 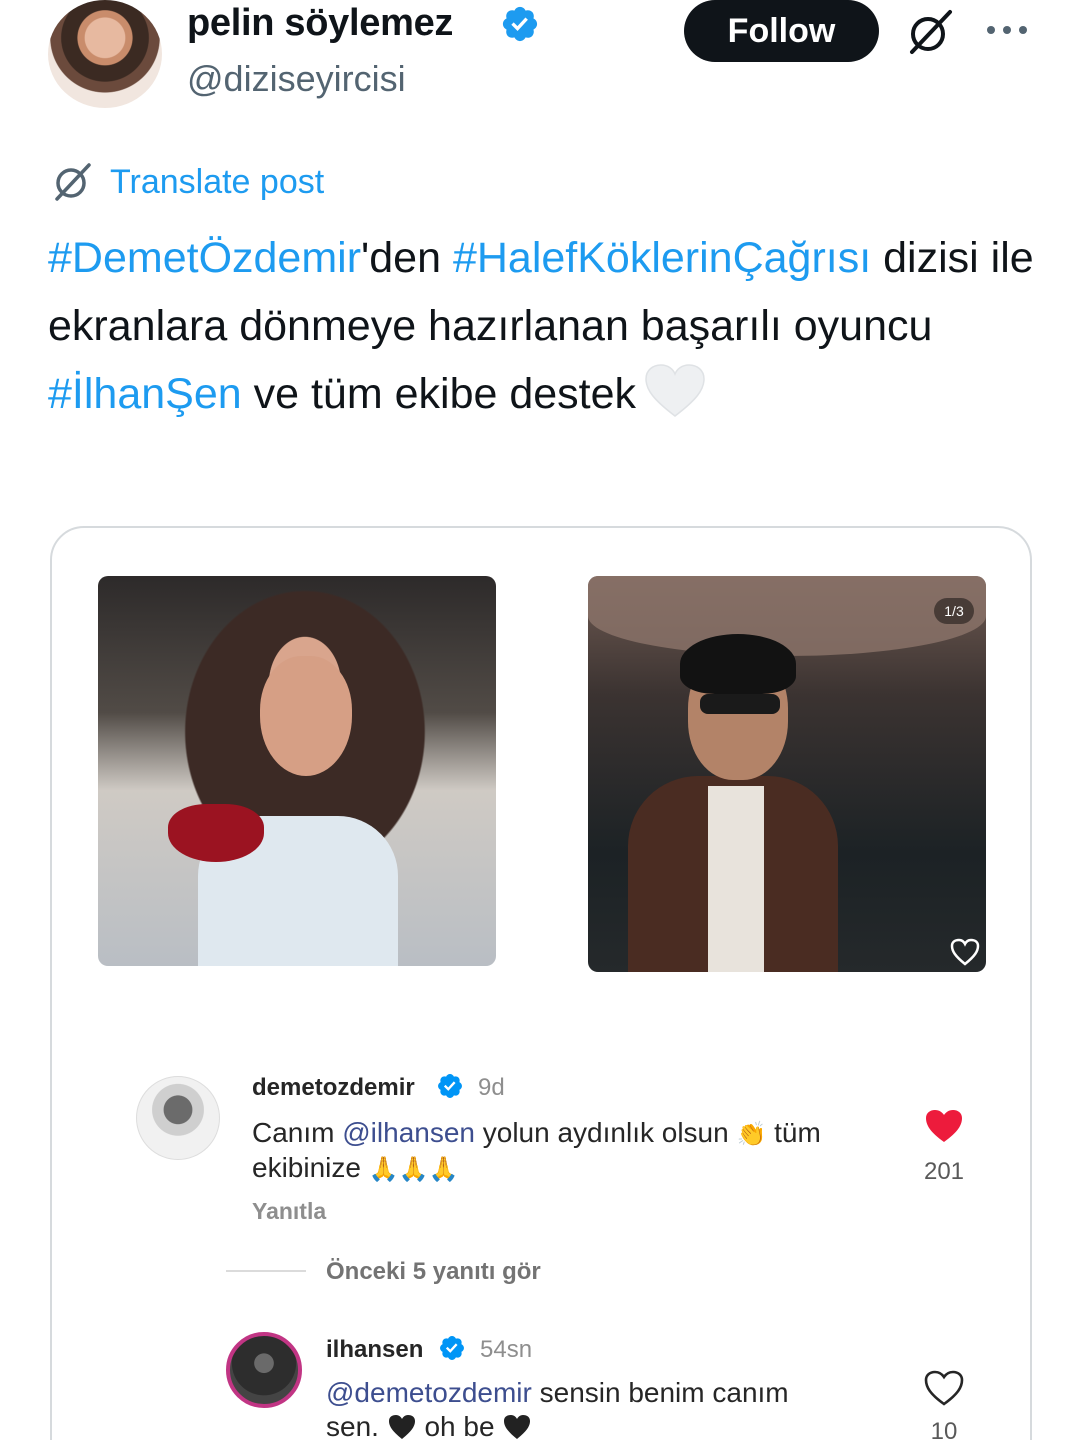 What do you see at coordinates (413, 1169) in the screenshot?
I see `praying-hands-emoji-icon: 🙏🙏🙏` at bounding box center [413, 1169].